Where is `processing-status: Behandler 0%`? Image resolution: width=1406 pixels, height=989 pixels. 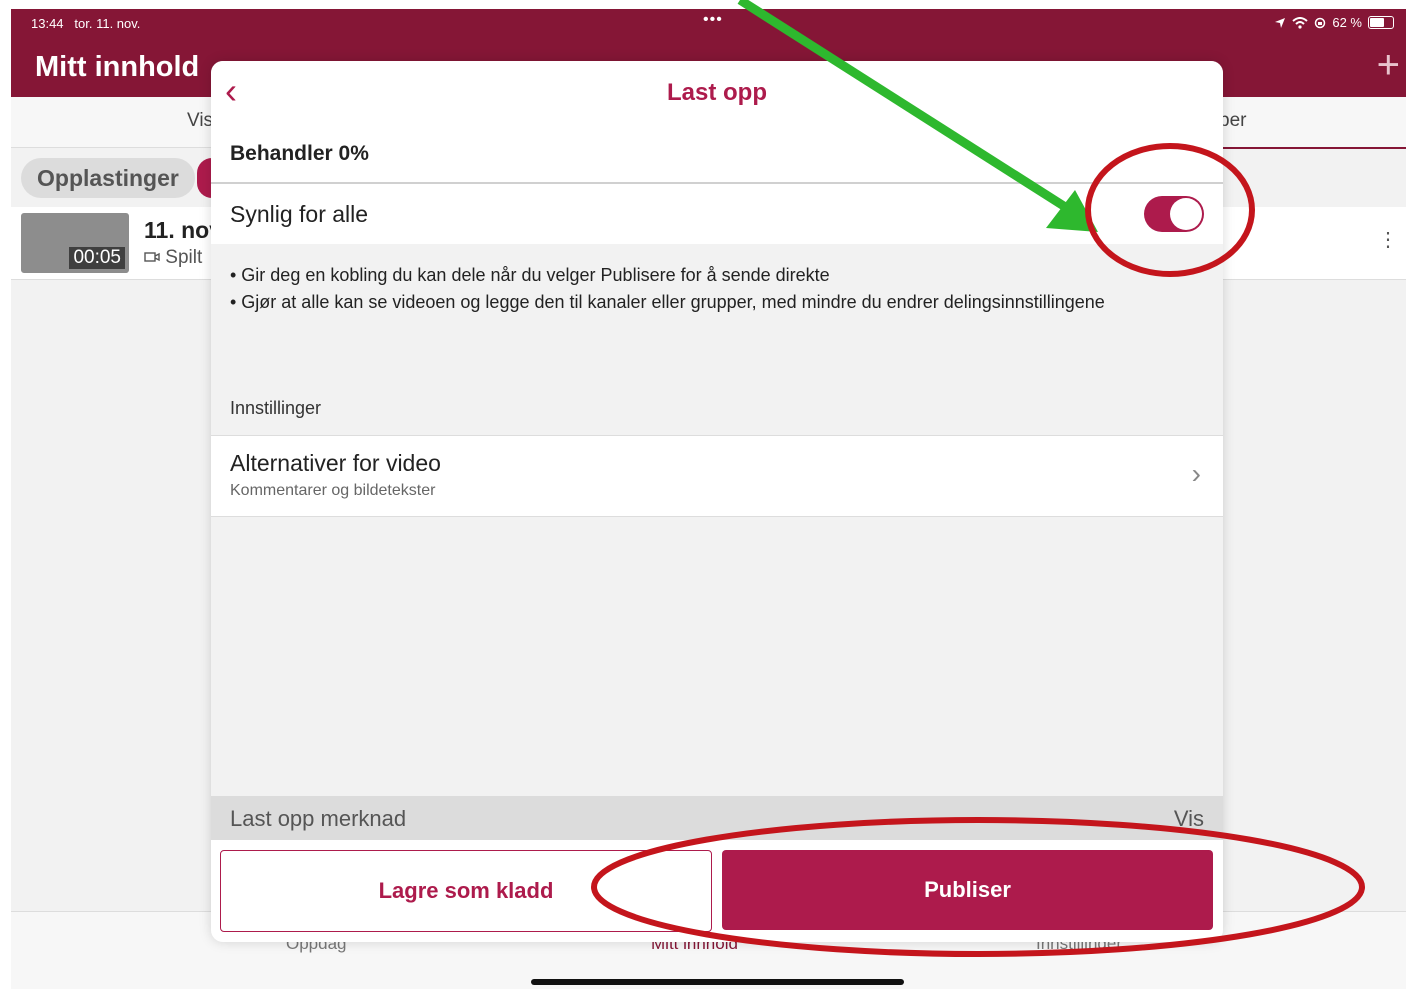
processing-status: Behandler 0% is located at coordinates (717, 154).